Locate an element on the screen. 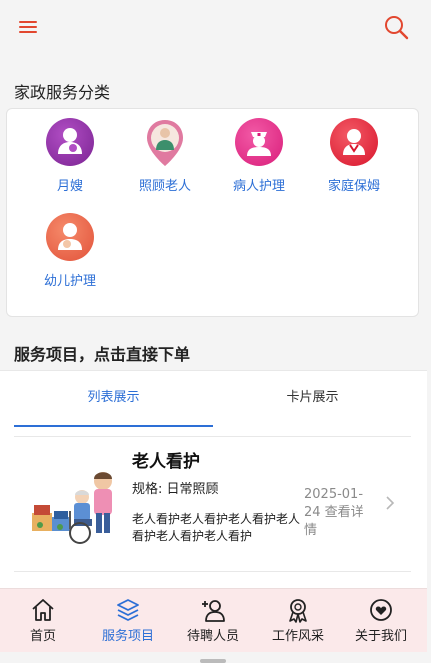 The width and height of the screenshot is (431, 663). tabbar-label: 首页 is located at coordinates (42, 636).